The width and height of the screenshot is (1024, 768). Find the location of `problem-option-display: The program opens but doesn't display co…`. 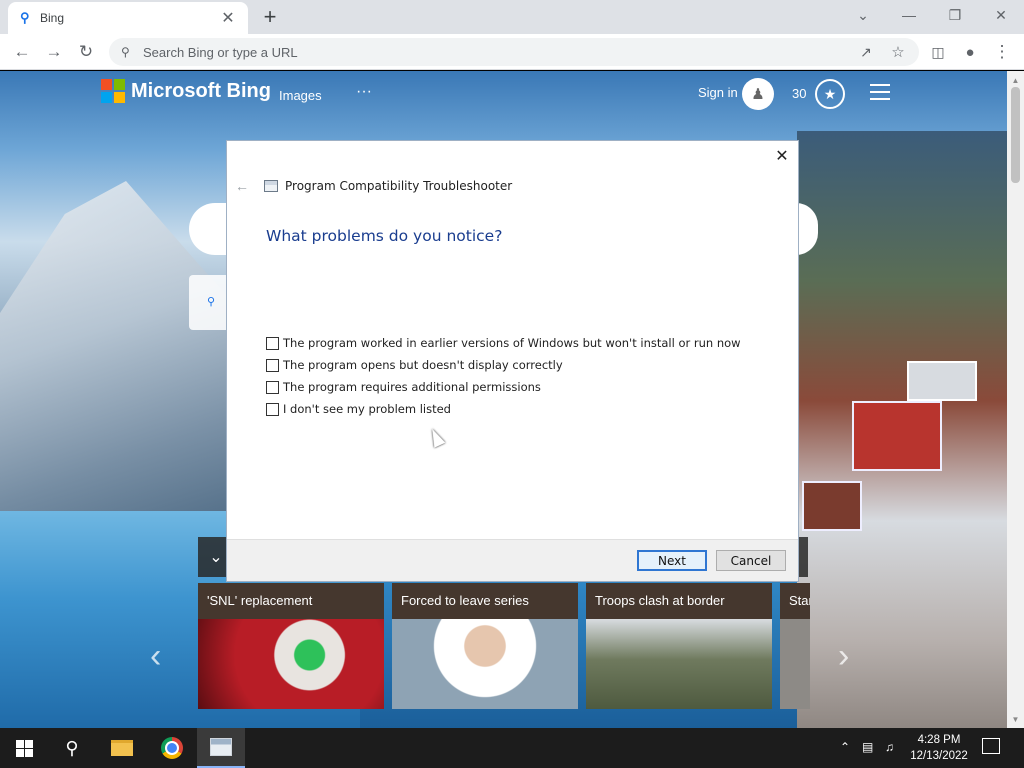

problem-option-display: The program opens but doesn't display co… is located at coordinates (414, 365).